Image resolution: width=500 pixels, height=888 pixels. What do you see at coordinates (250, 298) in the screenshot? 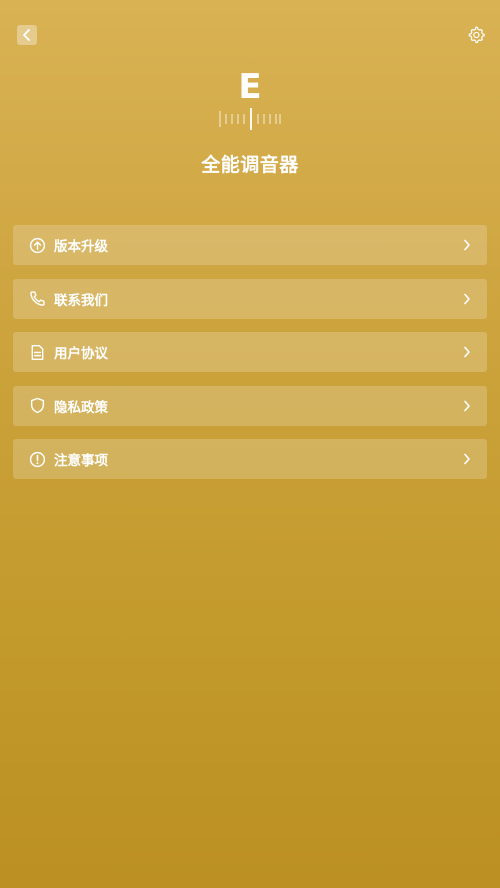
I see `menu-item-contact-us: 联系我们` at bounding box center [250, 298].